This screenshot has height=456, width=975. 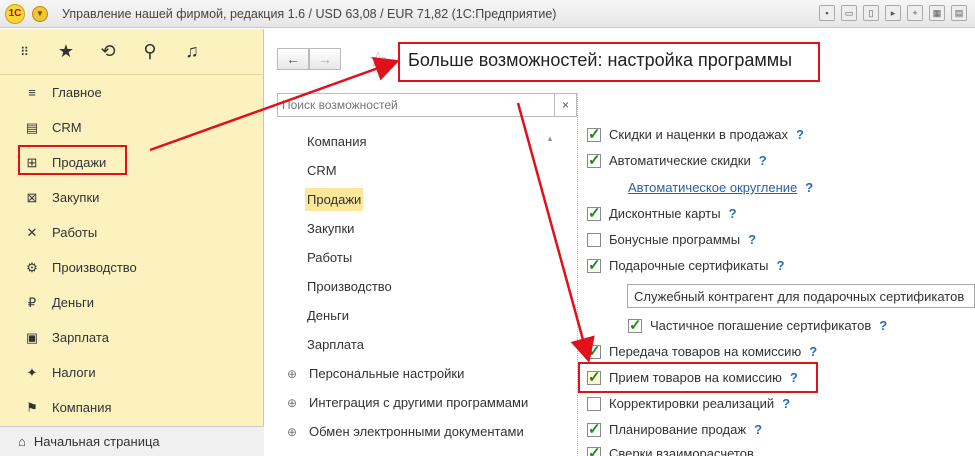 I want to click on setting-auto-discounts: Автоматические скидки ?, so click(x=677, y=160).